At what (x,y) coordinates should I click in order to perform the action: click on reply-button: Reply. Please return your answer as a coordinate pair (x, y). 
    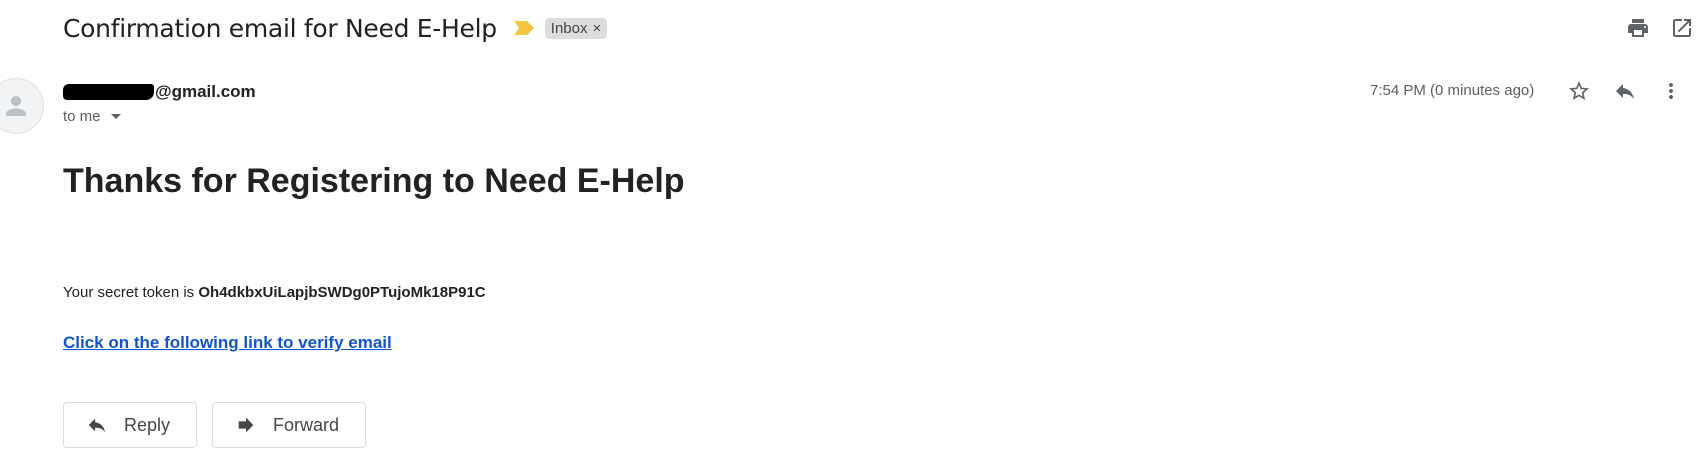
    Looking at the image, I should click on (130, 425).